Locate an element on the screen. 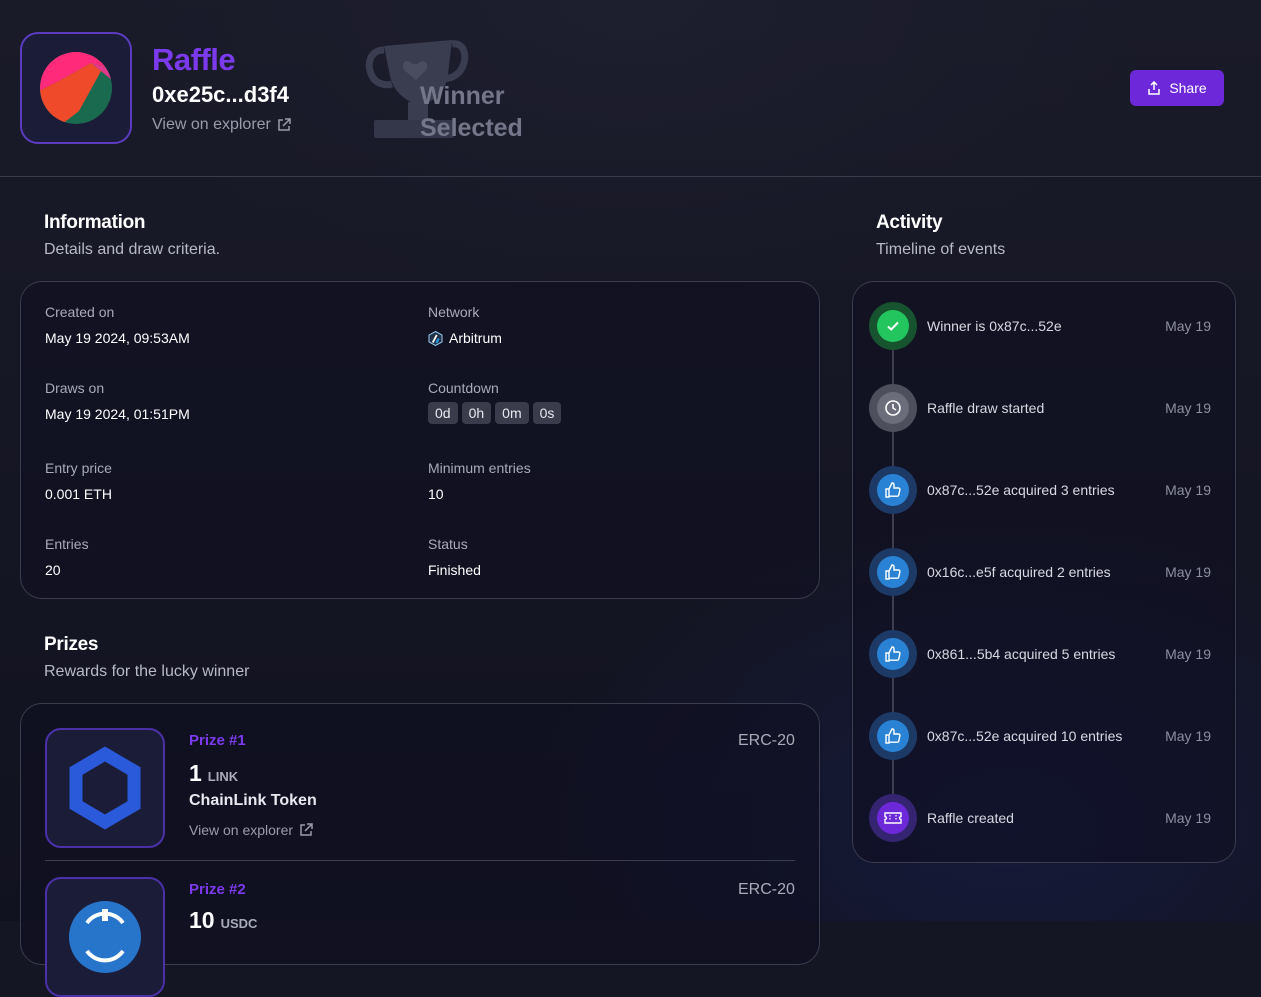  countdown-timer: 0d 0h 0m 0s is located at coordinates (496, 413).